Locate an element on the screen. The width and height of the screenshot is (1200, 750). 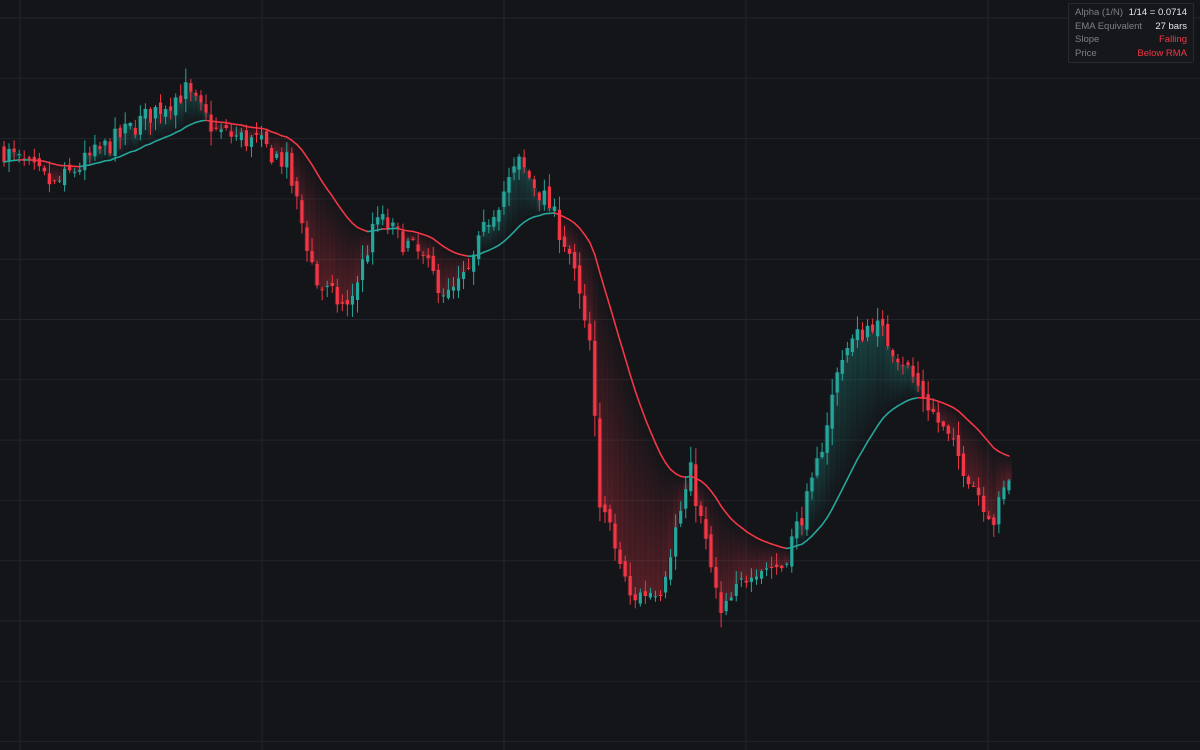
info-row-ema-equivalent: EMA Equivalent 27 bars is located at coordinates (1131, 27).